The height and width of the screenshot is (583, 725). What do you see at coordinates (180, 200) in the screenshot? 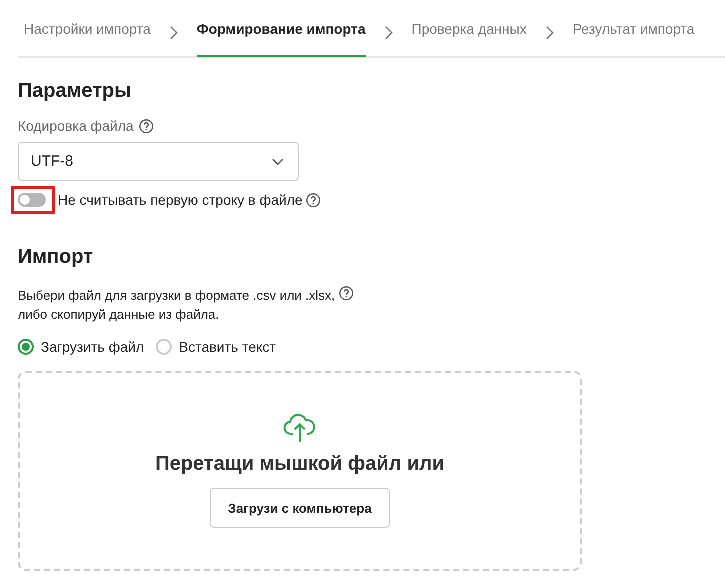
I see `toggle-label: Не считывать первую строку в файле` at bounding box center [180, 200].